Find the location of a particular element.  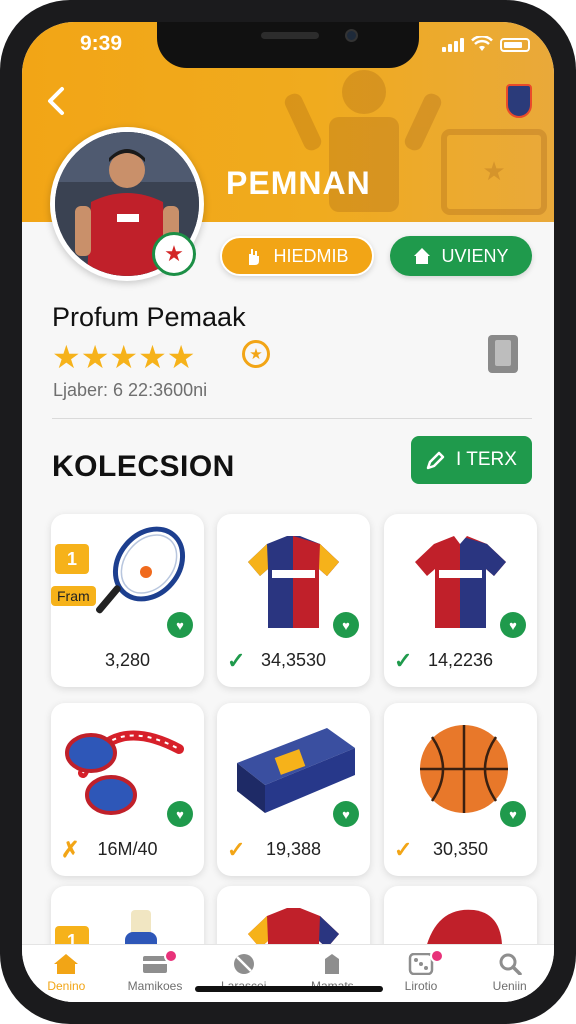

divider is located at coordinates (292, 418).